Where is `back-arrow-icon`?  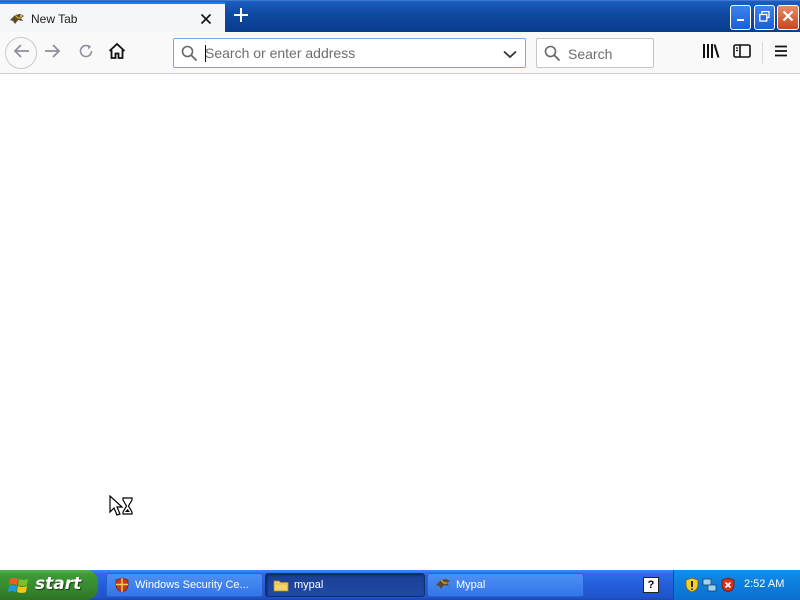
back-arrow-icon is located at coordinates (21, 53).